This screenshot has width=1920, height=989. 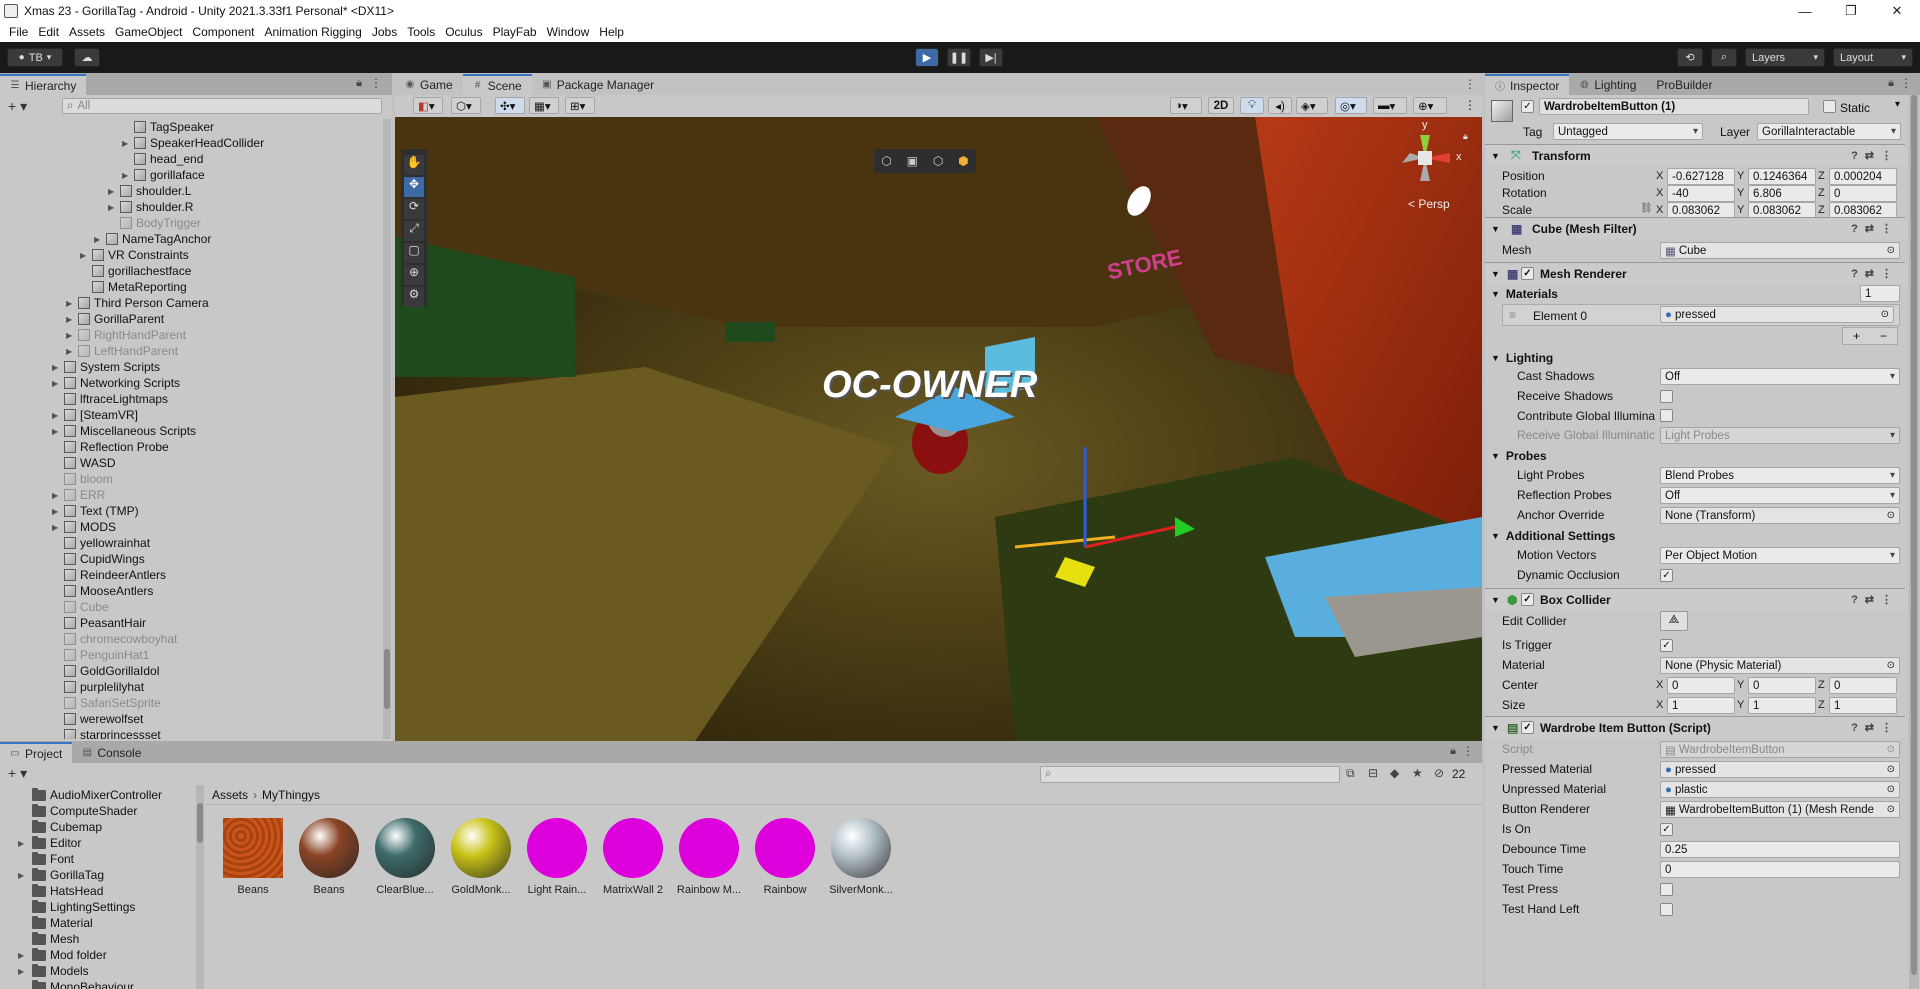 What do you see at coordinates (1690, 57) in the screenshot?
I see `undo-history-button: ⟲` at bounding box center [1690, 57].